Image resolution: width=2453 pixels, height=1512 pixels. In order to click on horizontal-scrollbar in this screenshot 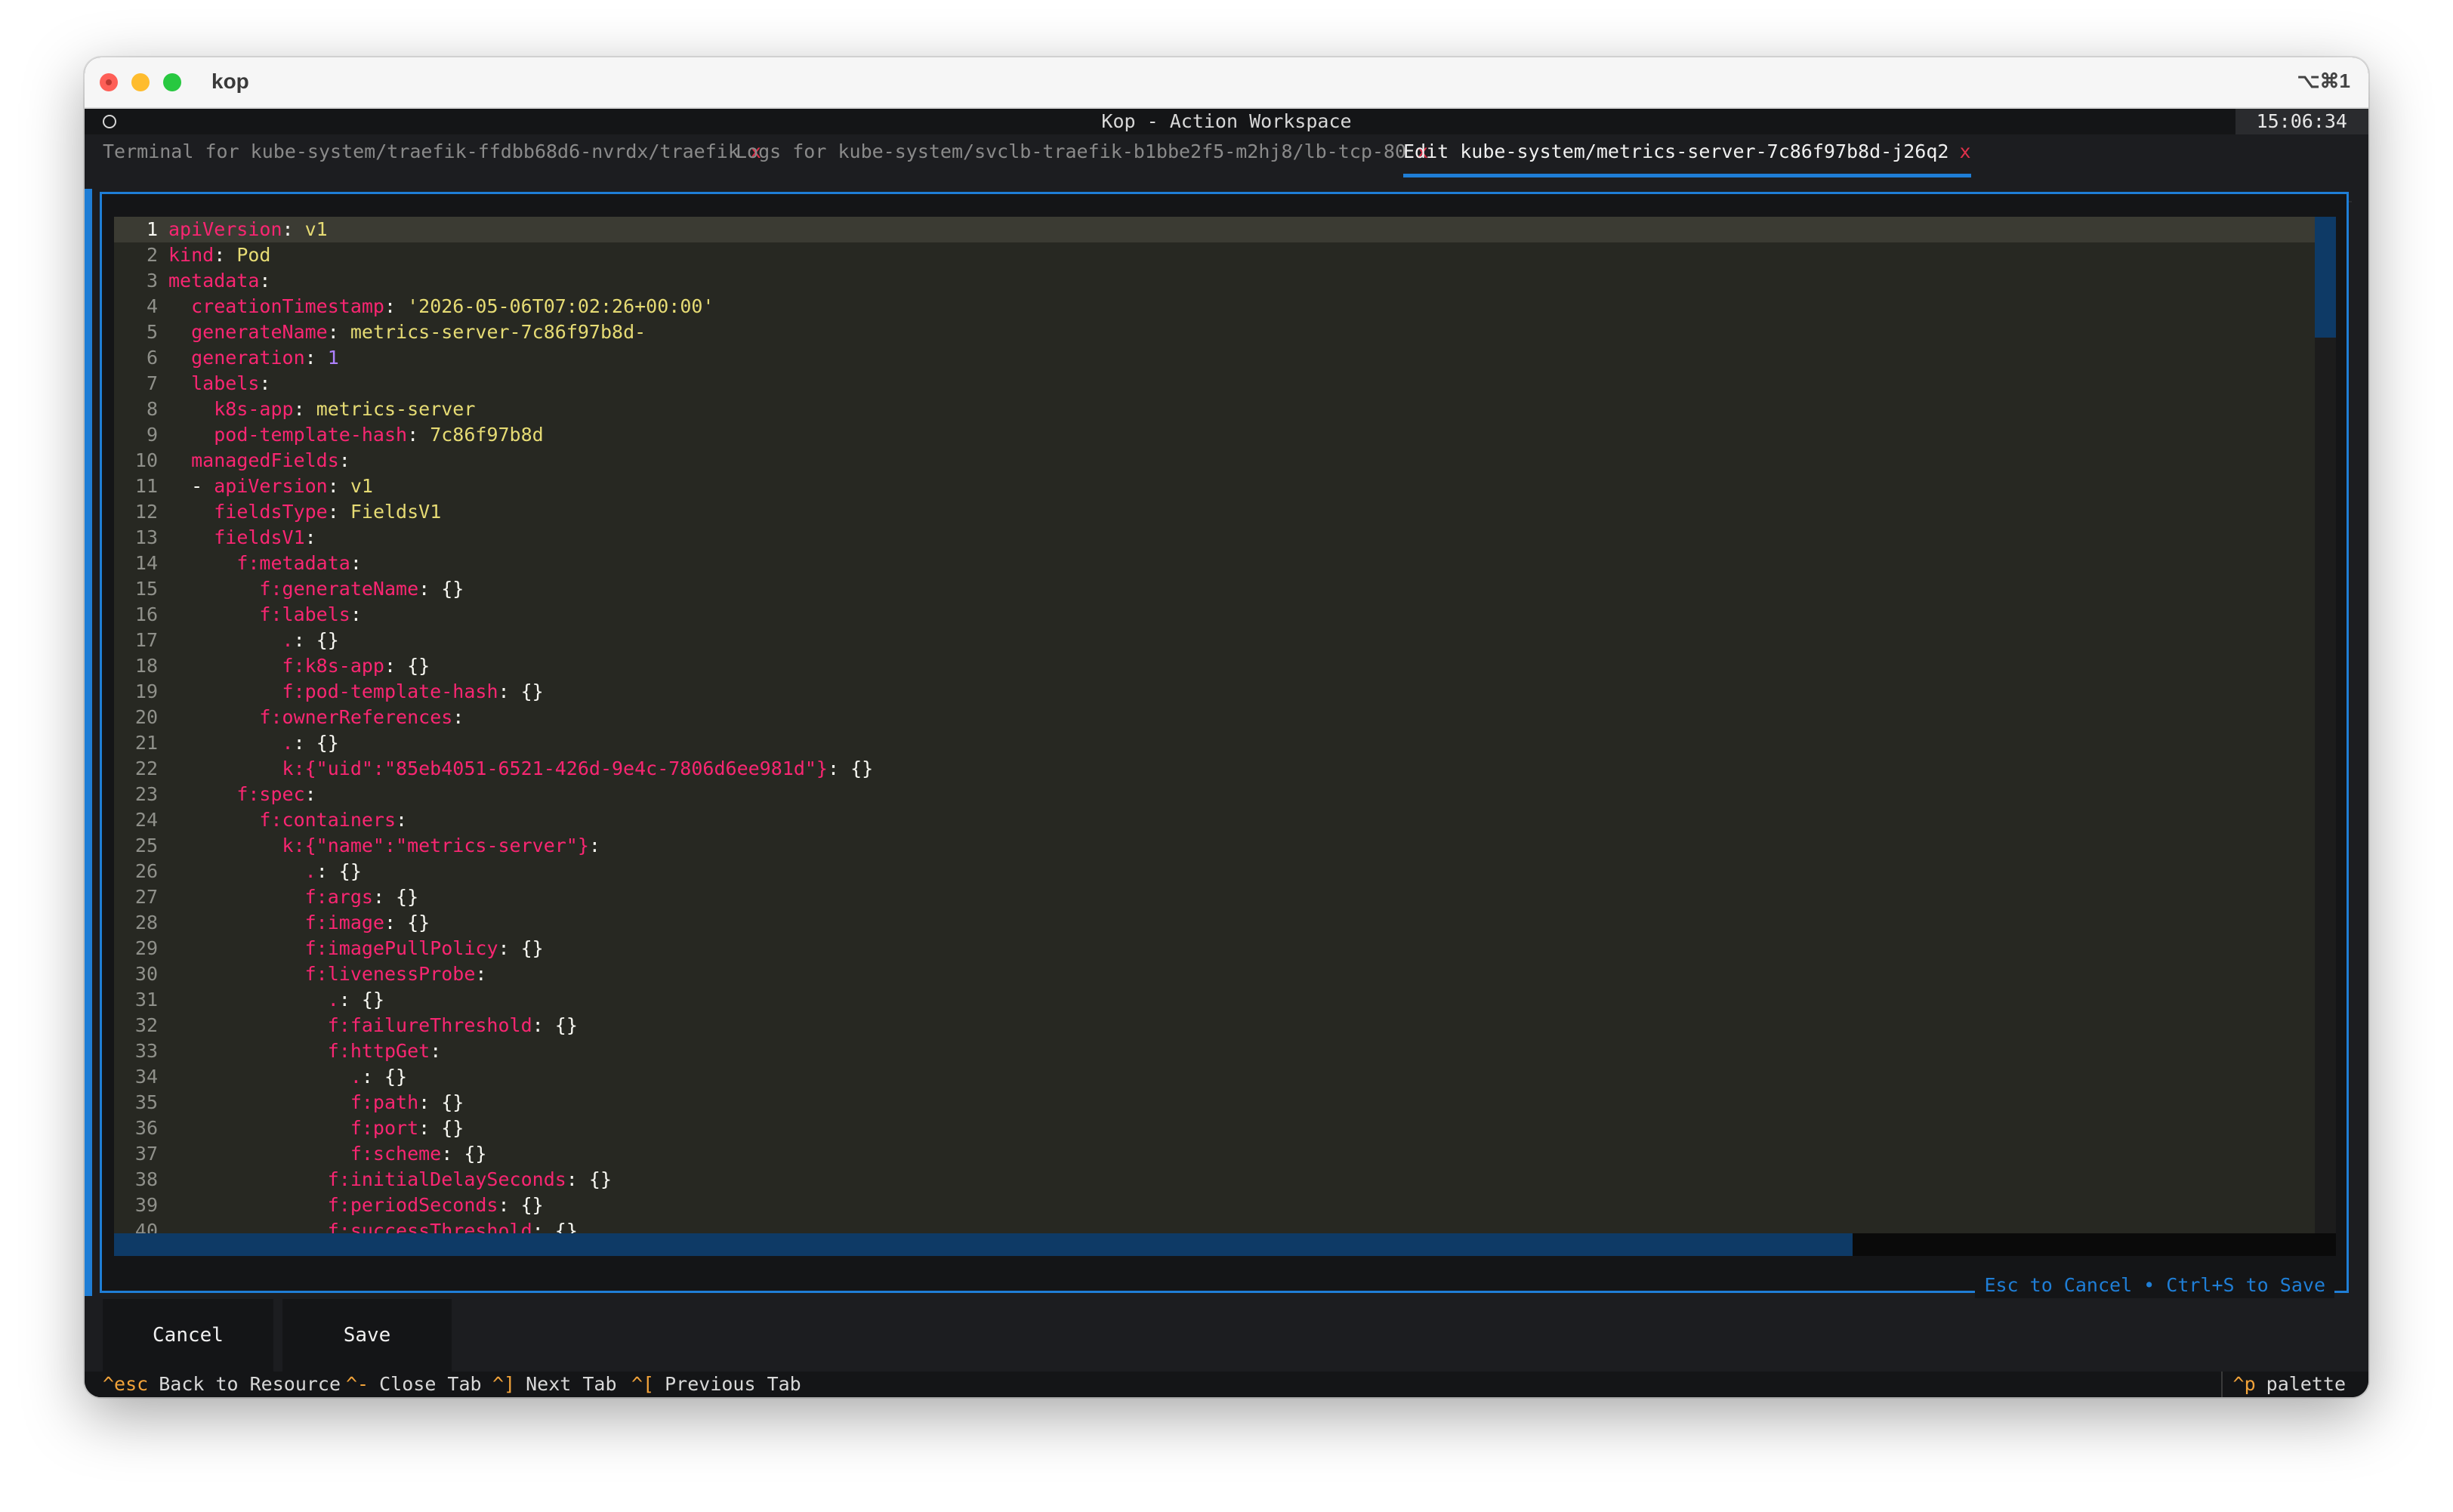, I will do `click(1225, 1244)`.